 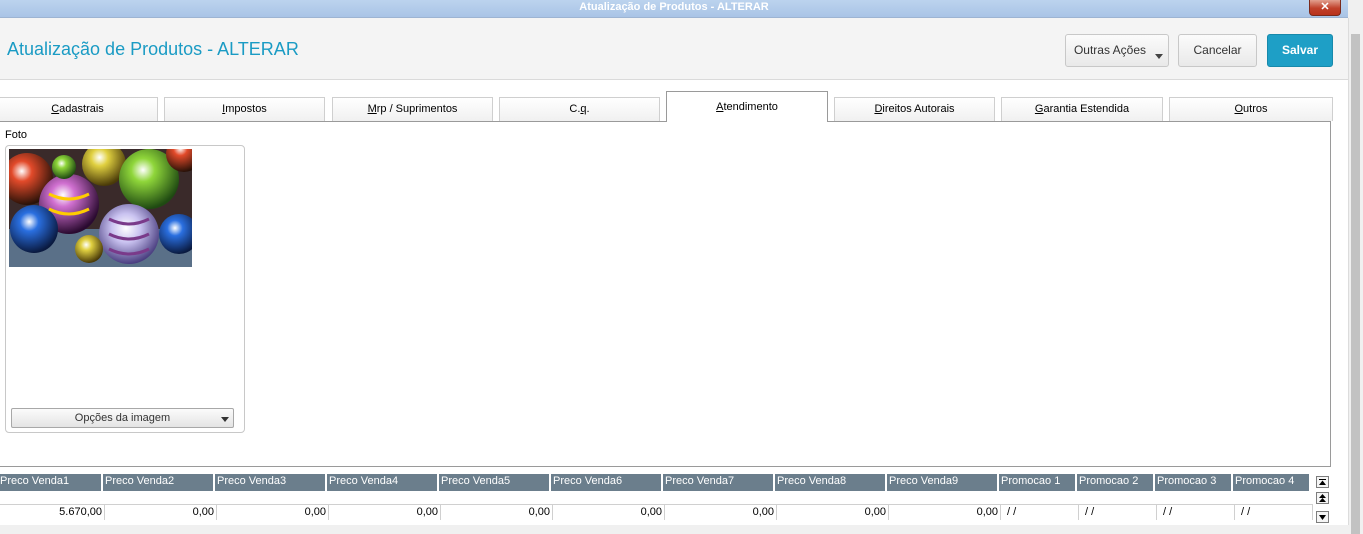 I want to click on tab-label: Mrp / Suprimentos, so click(x=412, y=109).